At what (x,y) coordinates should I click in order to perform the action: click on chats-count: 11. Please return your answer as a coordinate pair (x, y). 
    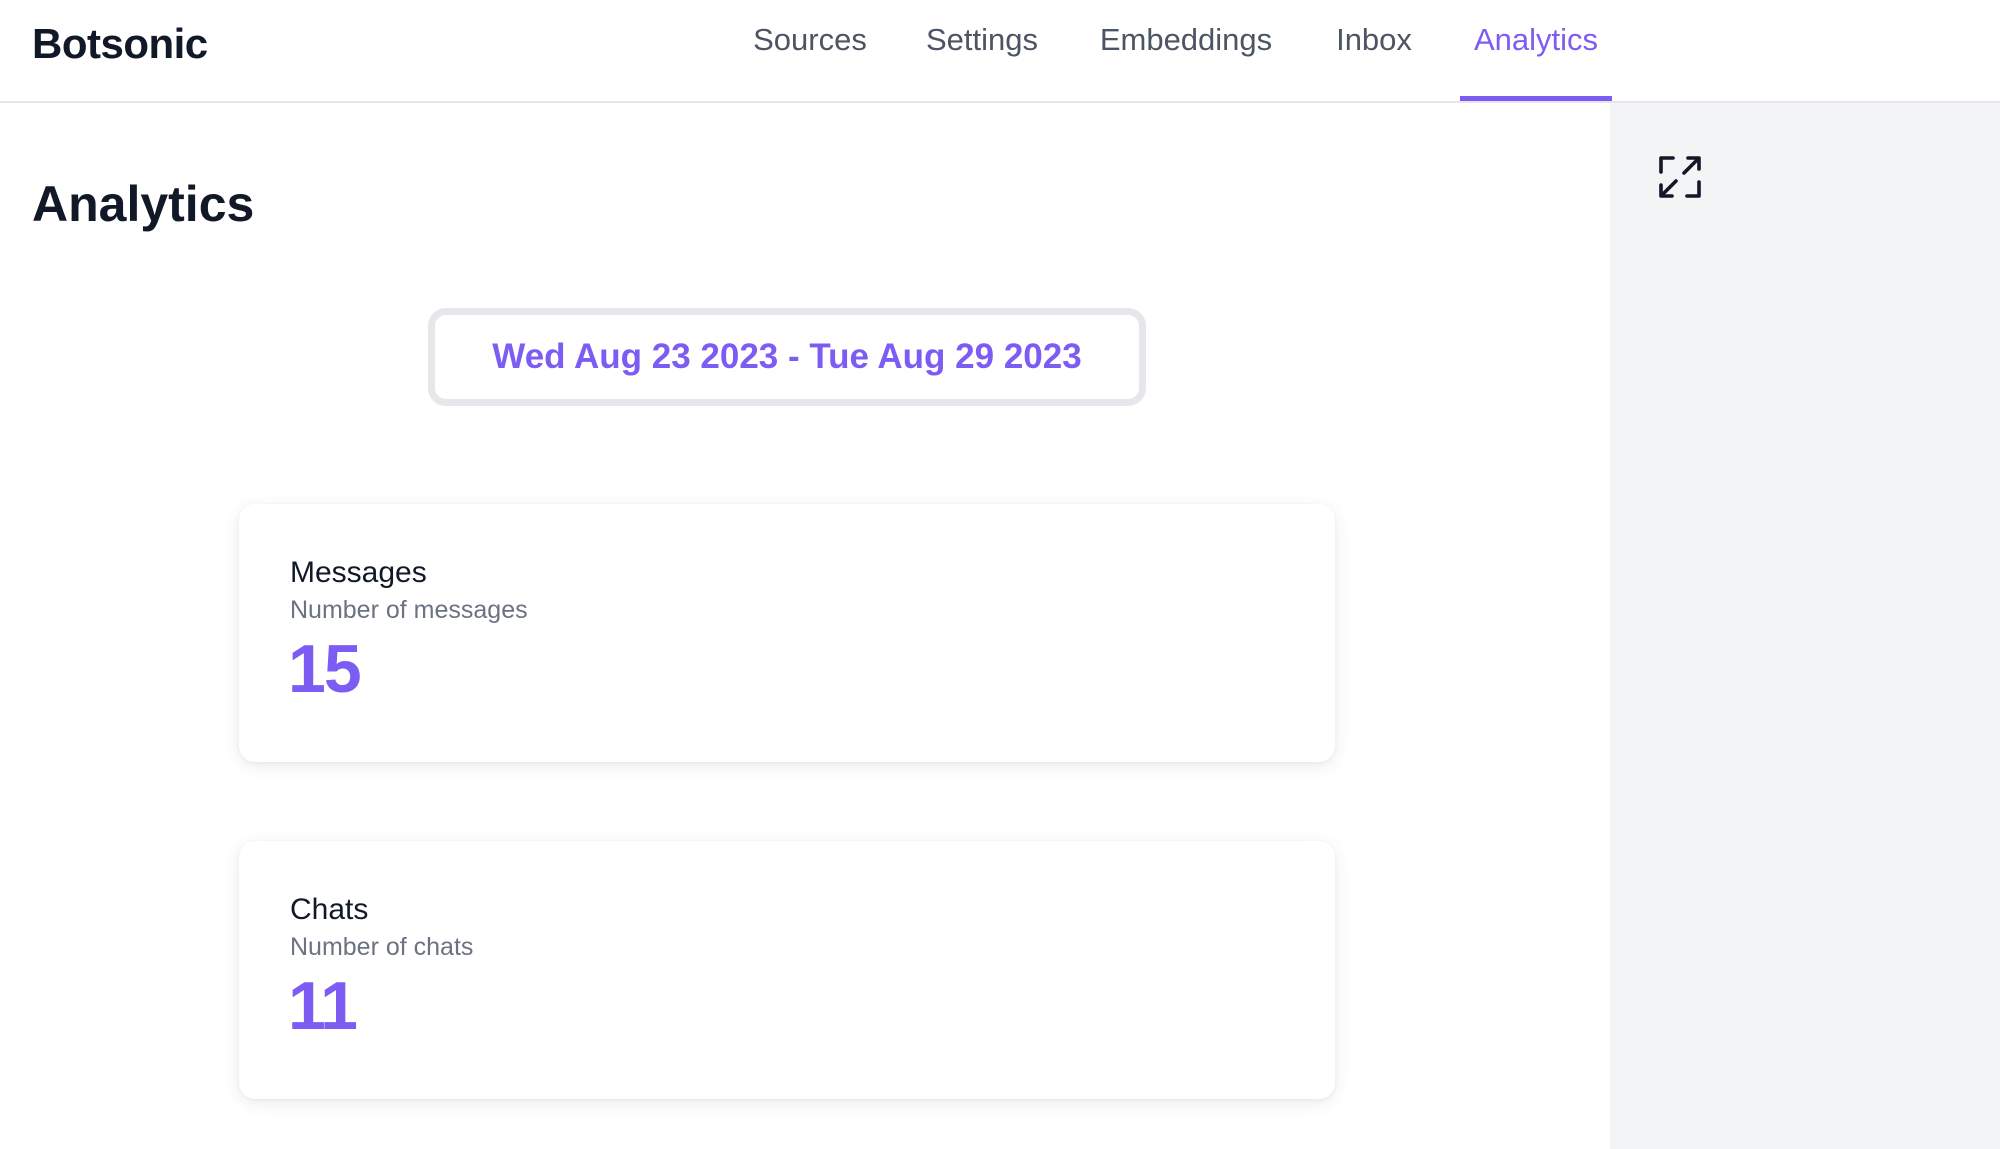
    Looking at the image, I should click on (323, 1006).